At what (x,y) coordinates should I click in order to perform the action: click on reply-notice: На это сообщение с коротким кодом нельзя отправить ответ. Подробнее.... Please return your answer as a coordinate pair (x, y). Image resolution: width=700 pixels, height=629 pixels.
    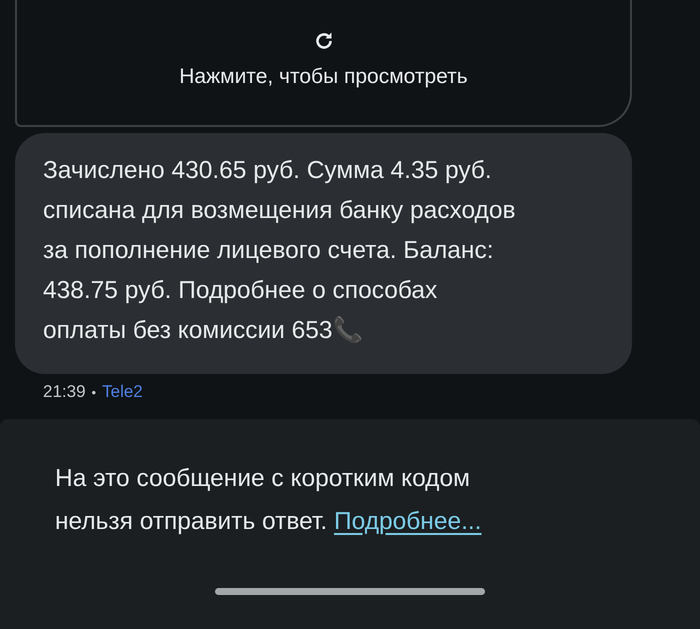
    Looking at the image, I should click on (268, 500).